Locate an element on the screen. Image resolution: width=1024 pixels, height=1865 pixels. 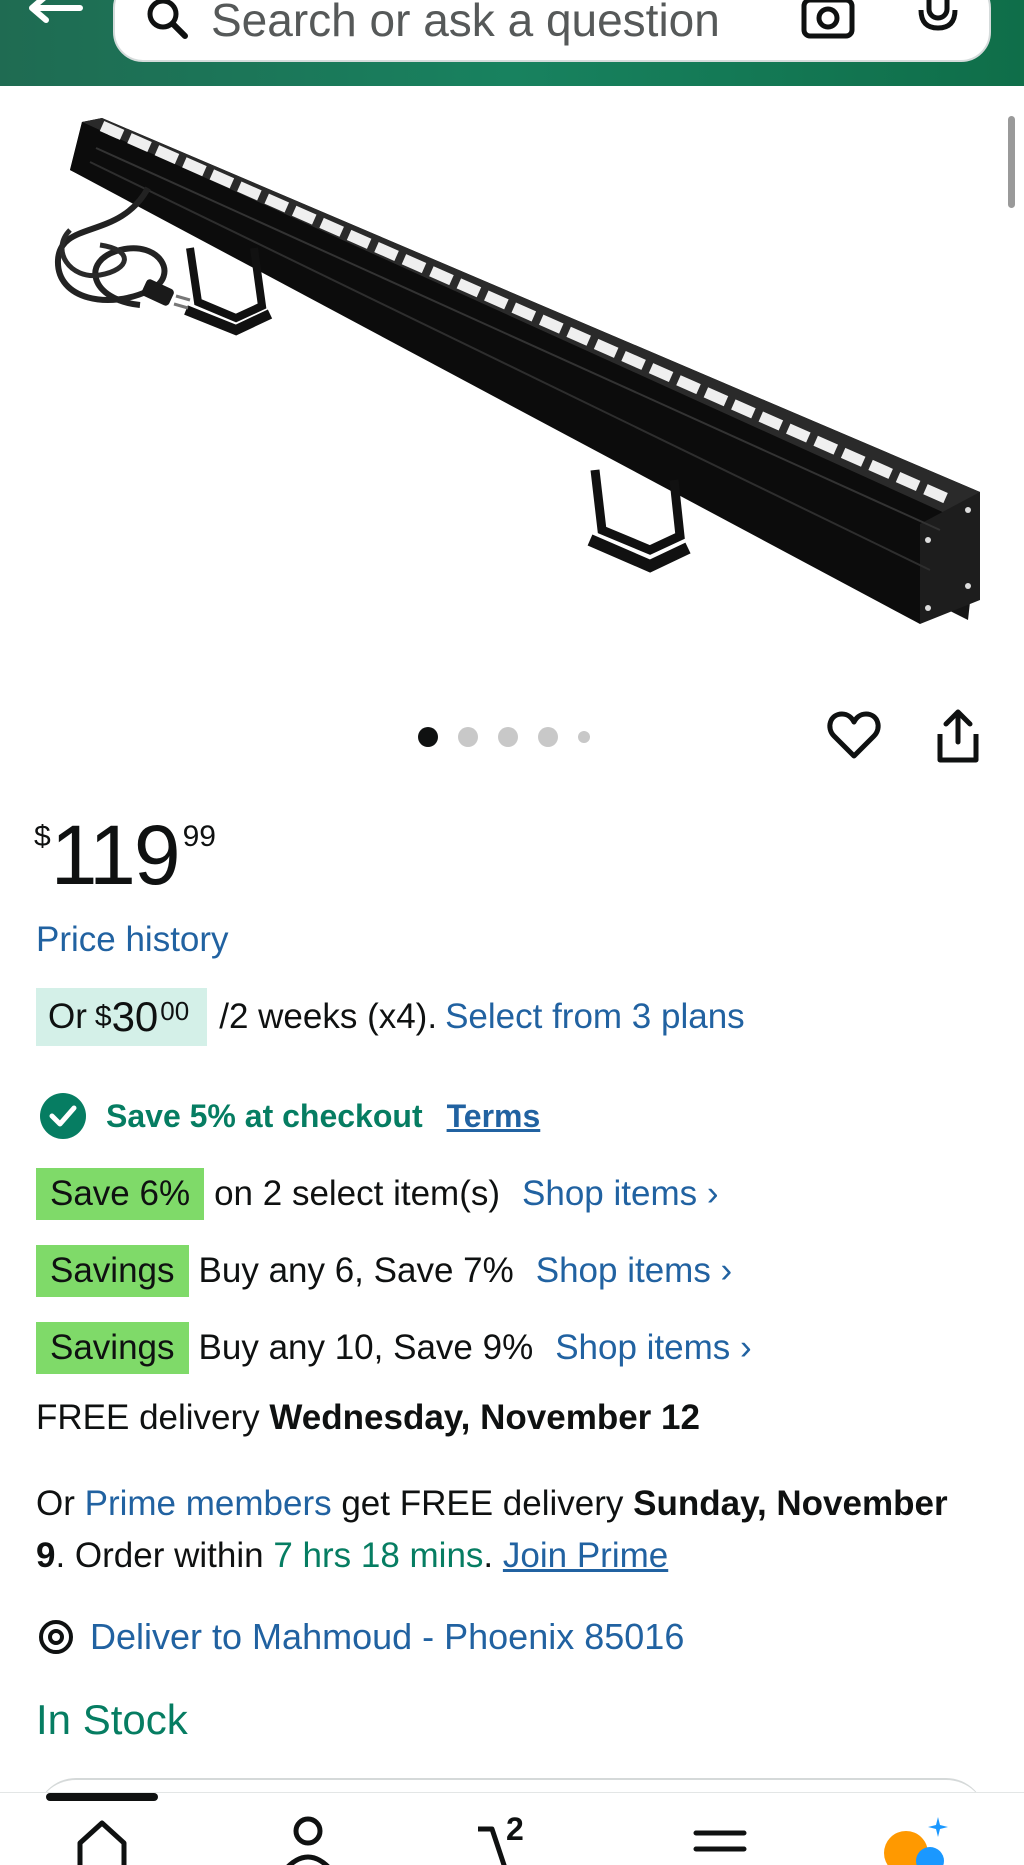
price-fraction: 99 is located at coordinates (199, 836).